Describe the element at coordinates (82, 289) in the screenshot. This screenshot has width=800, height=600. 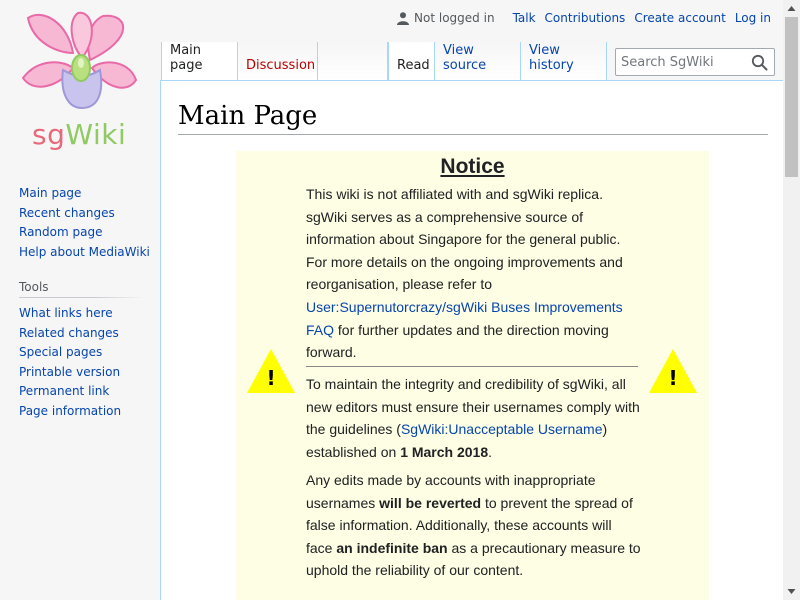
I see `sidebar-tools-heading: Tools` at that location.